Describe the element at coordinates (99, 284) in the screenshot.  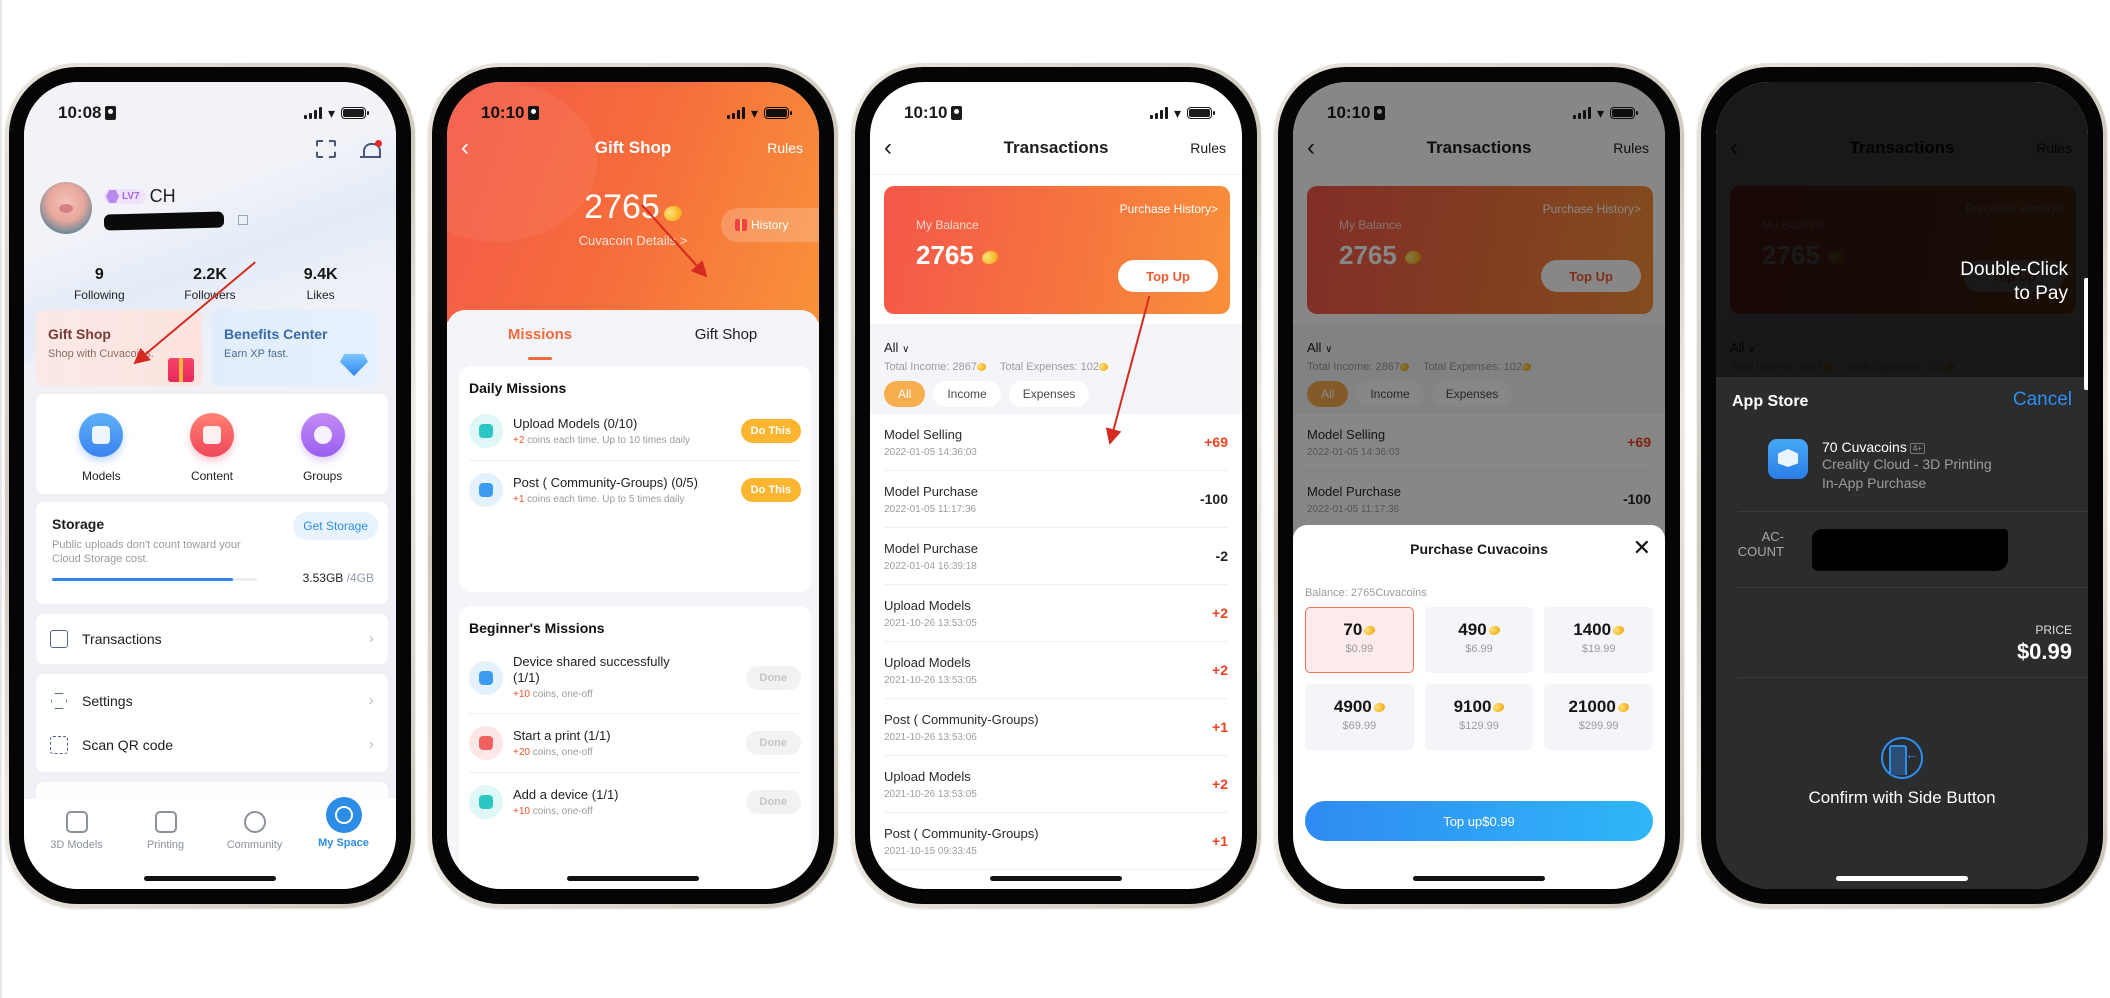
I see `stat-following: 9 Following` at that location.